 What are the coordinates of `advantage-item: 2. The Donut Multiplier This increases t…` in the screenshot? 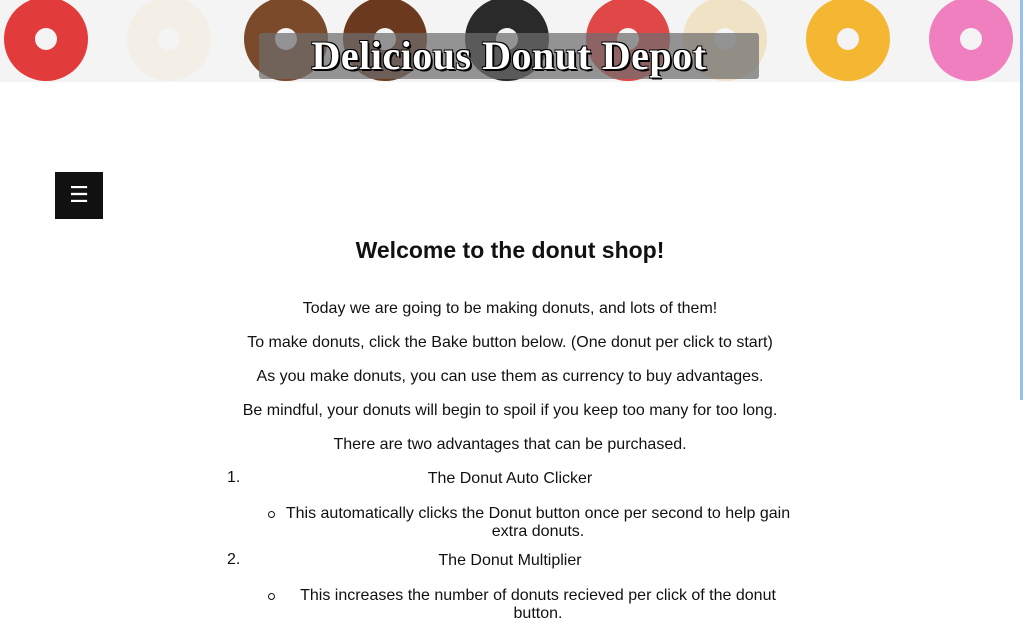 It's located at (510, 587).